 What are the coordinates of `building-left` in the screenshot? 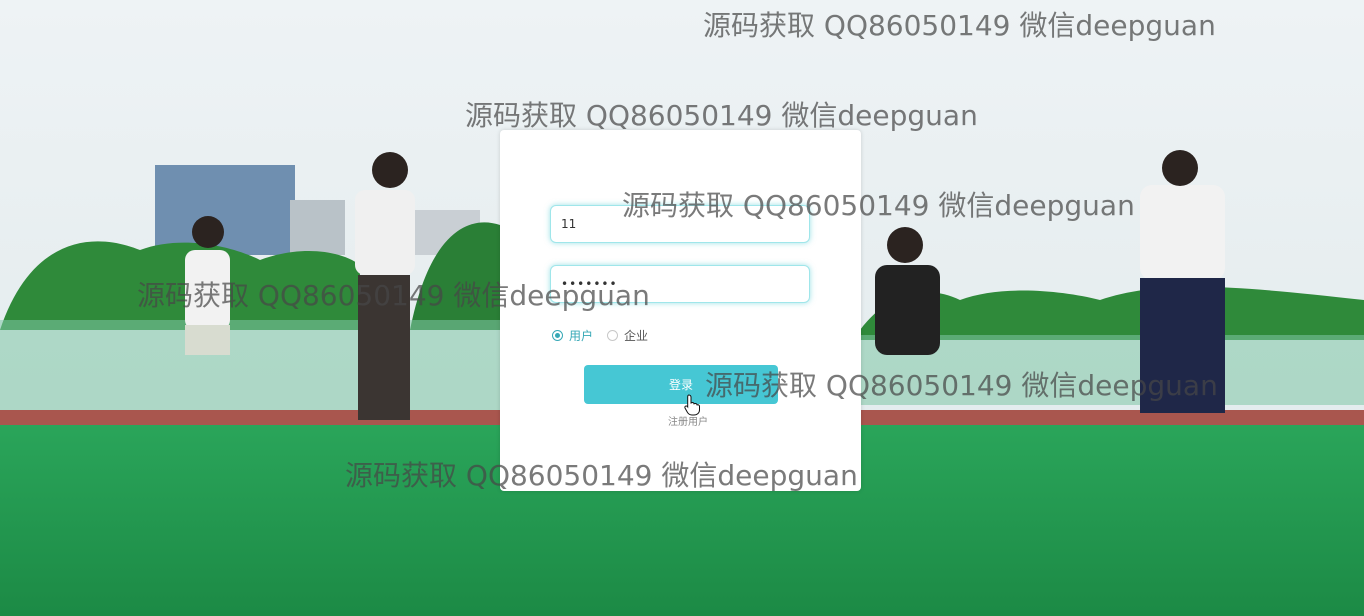 It's located at (225, 210).